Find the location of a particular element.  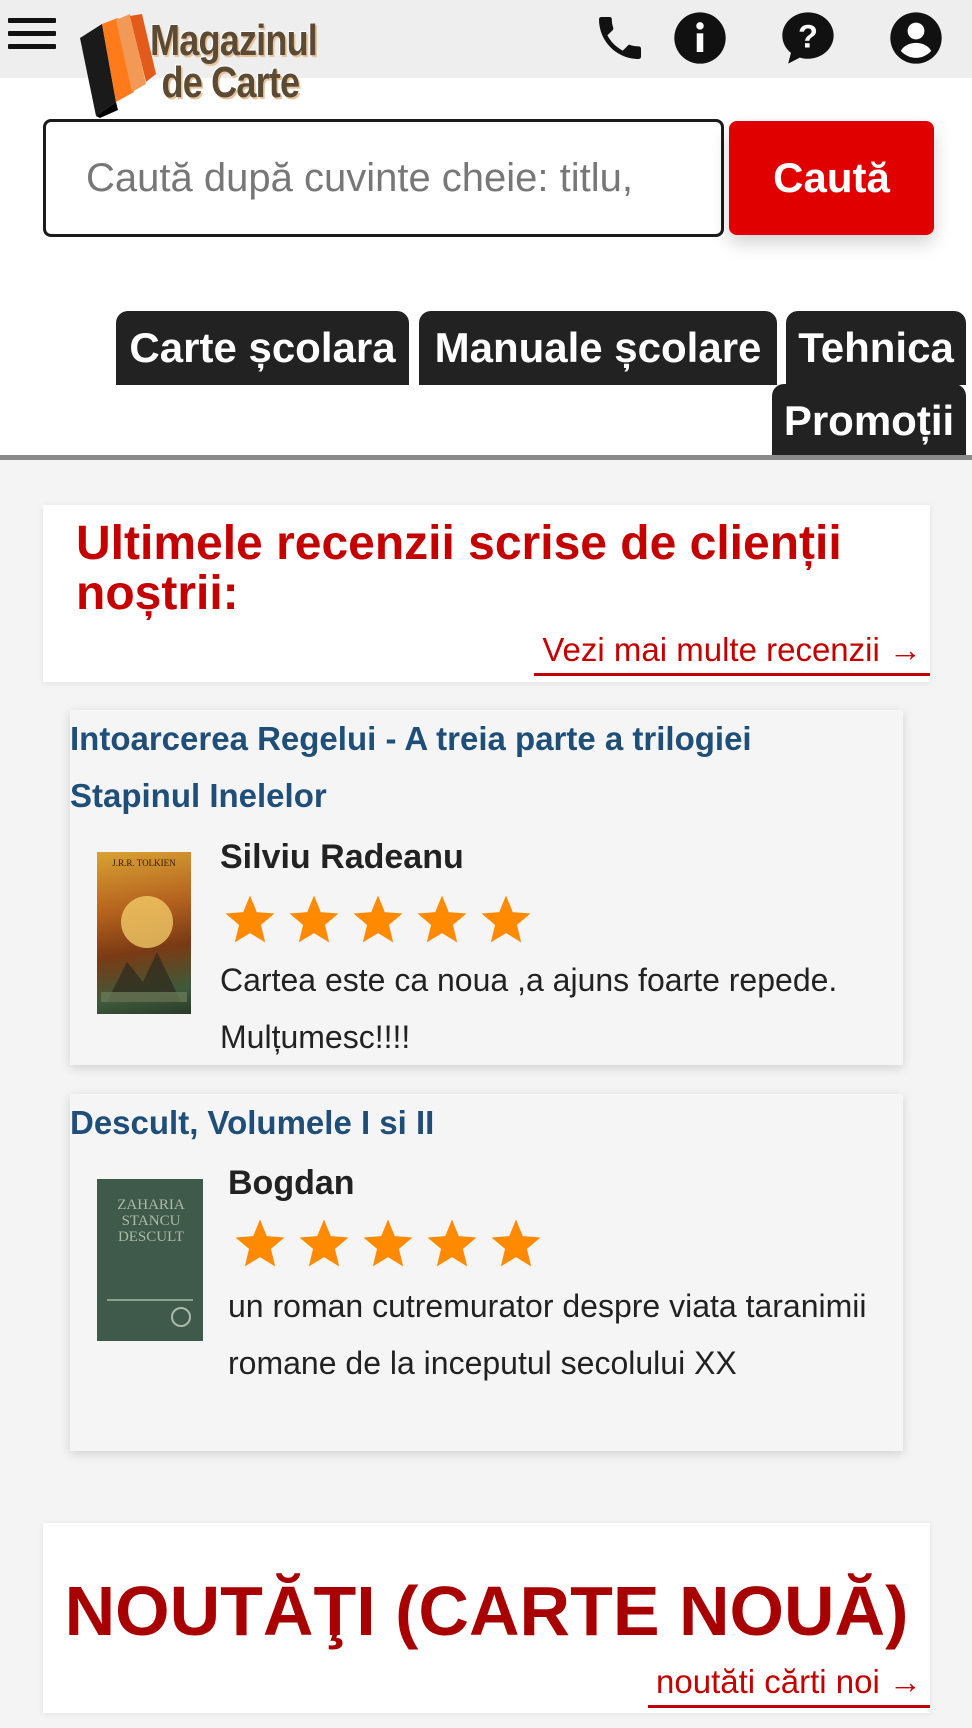

cover-title: ZAHARIA STANCU DESCULT is located at coordinates (151, 1221).